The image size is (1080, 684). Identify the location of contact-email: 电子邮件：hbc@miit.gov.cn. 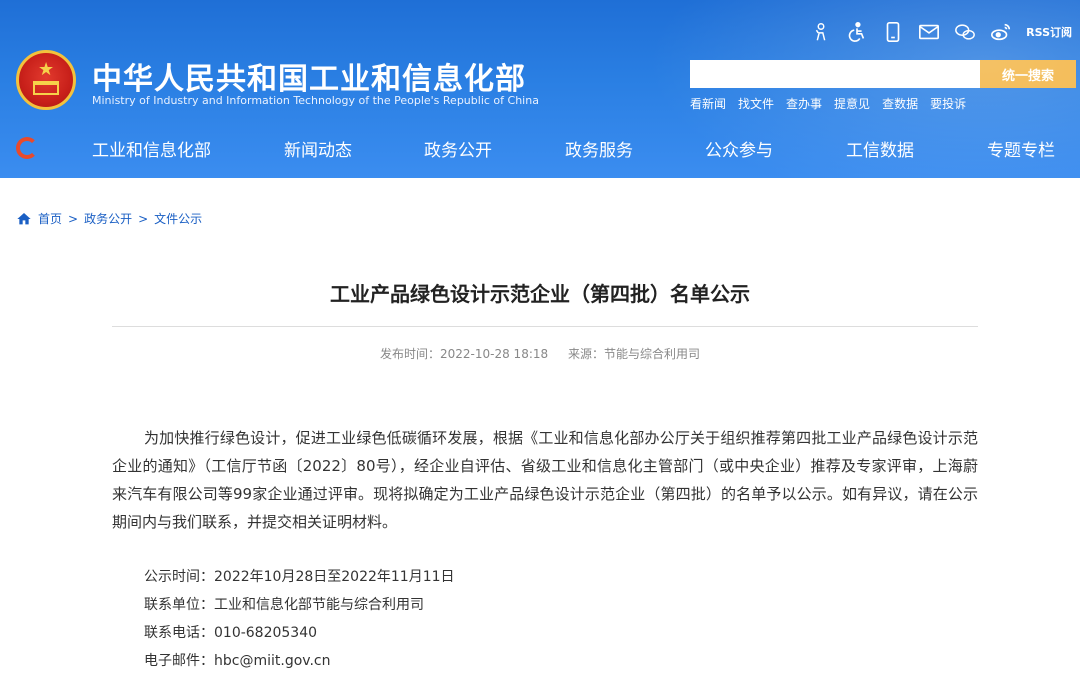
(237, 661).